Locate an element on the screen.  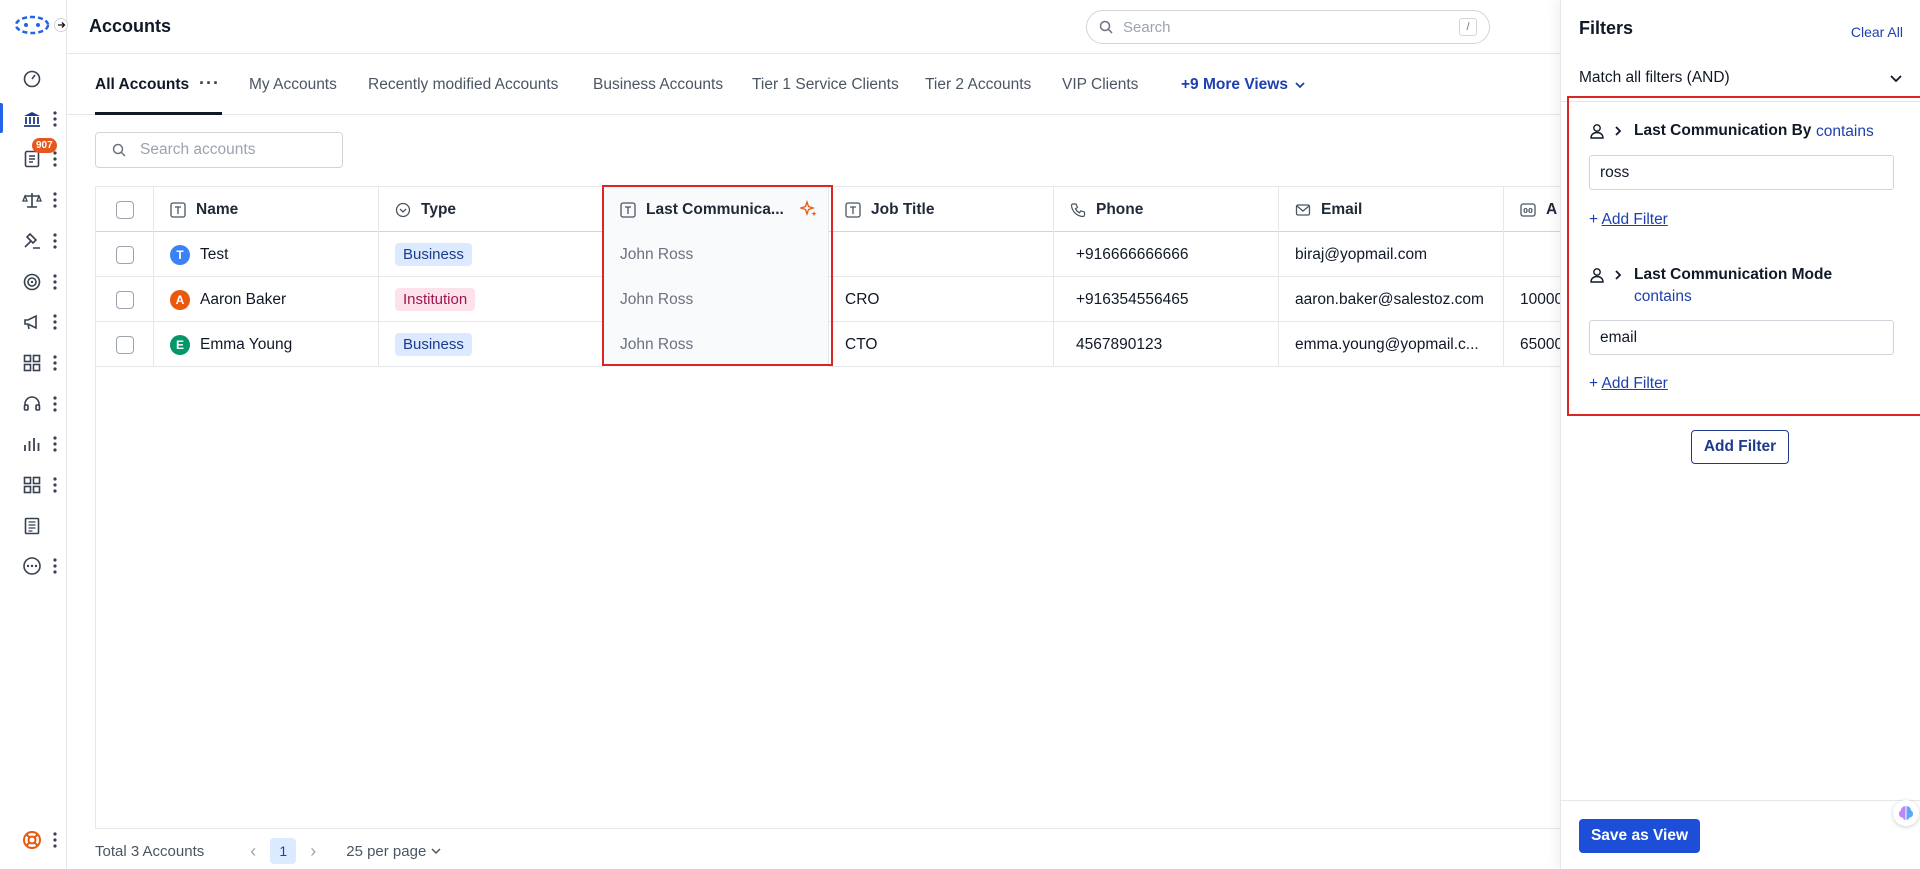
name-cell: A Aaron Baker is located at coordinates (266, 299).